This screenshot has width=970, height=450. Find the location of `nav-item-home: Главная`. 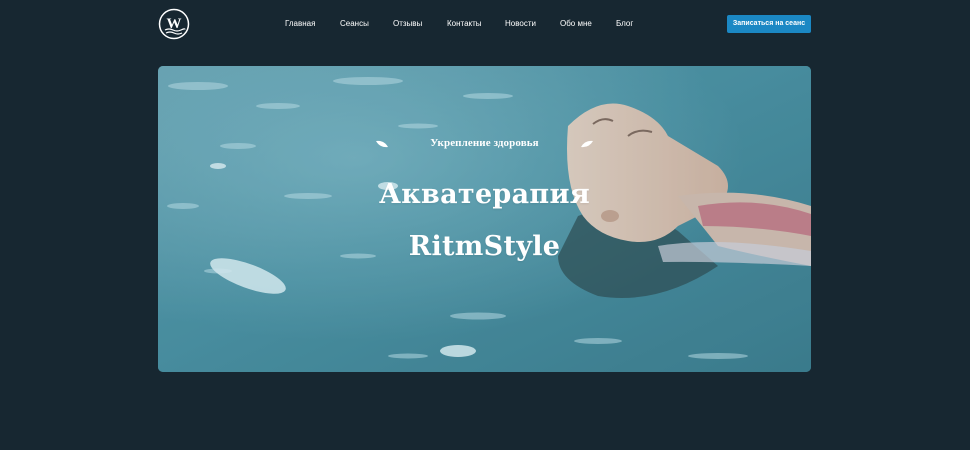

nav-item-home: Главная is located at coordinates (300, 24).